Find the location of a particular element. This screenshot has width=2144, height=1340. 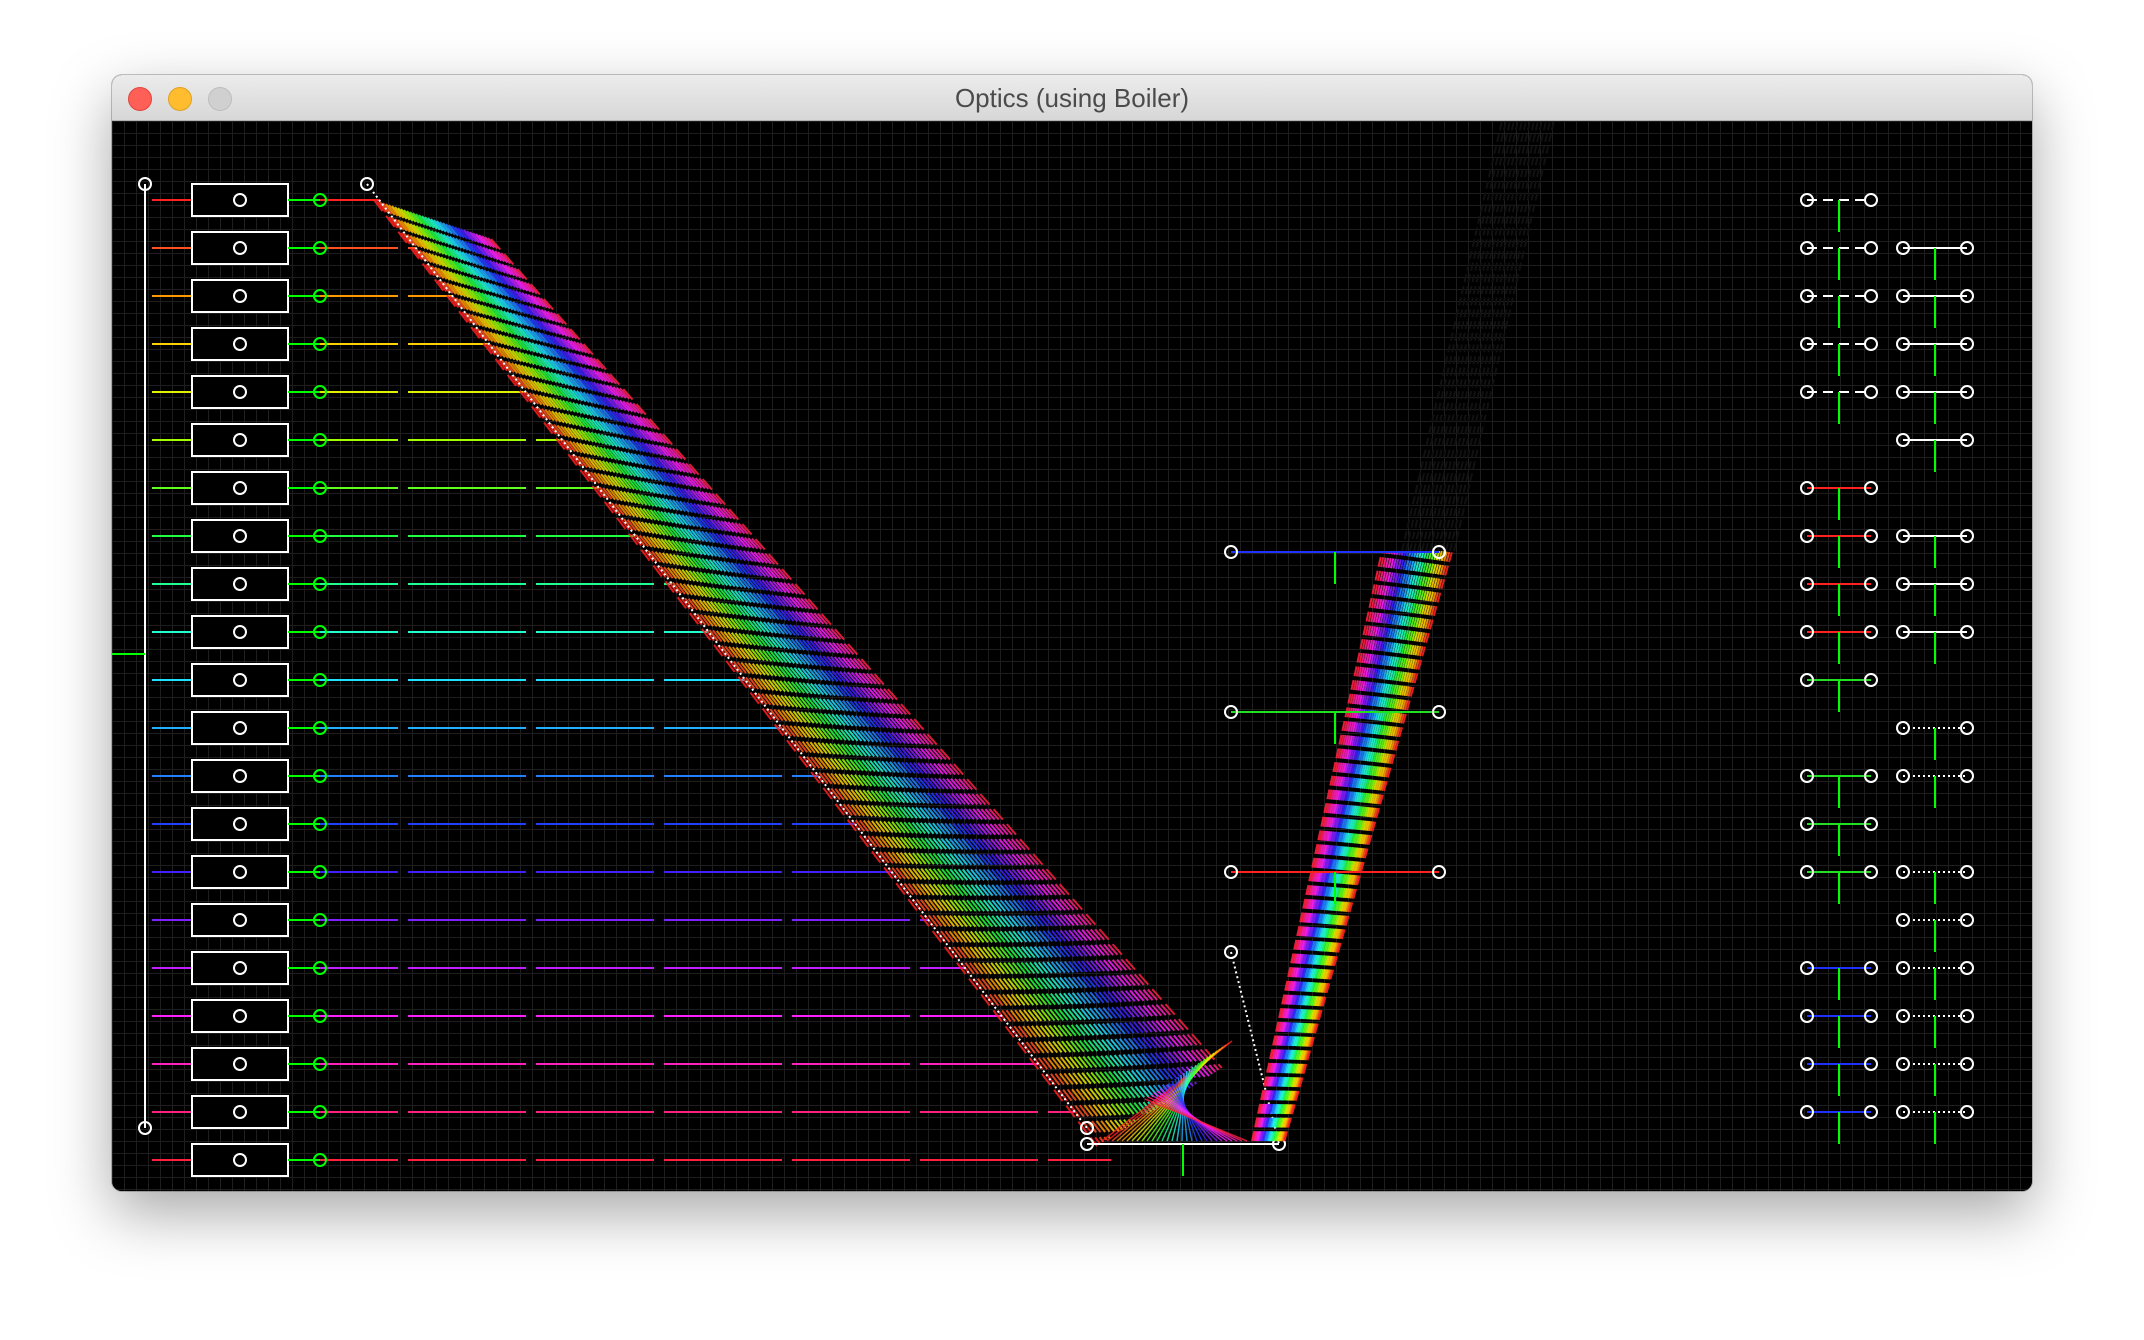

title-bar: Optics (using Boiler) is located at coordinates (1072, 98).